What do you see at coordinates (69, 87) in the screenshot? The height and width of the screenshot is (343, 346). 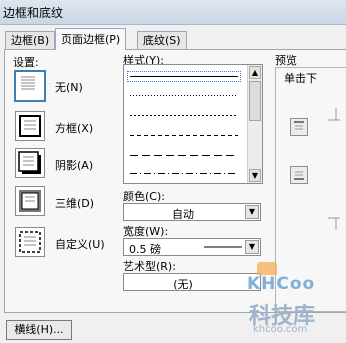 I see `setting-none-label: 无(N)` at bounding box center [69, 87].